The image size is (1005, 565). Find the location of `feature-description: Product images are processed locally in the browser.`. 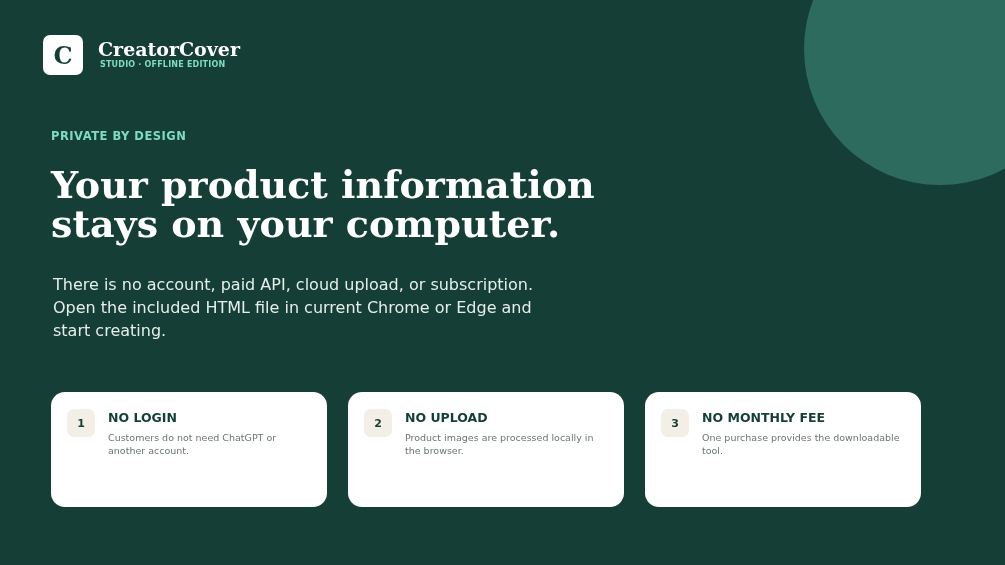

feature-description: Product images are processed locally in the browser. is located at coordinates (500, 444).